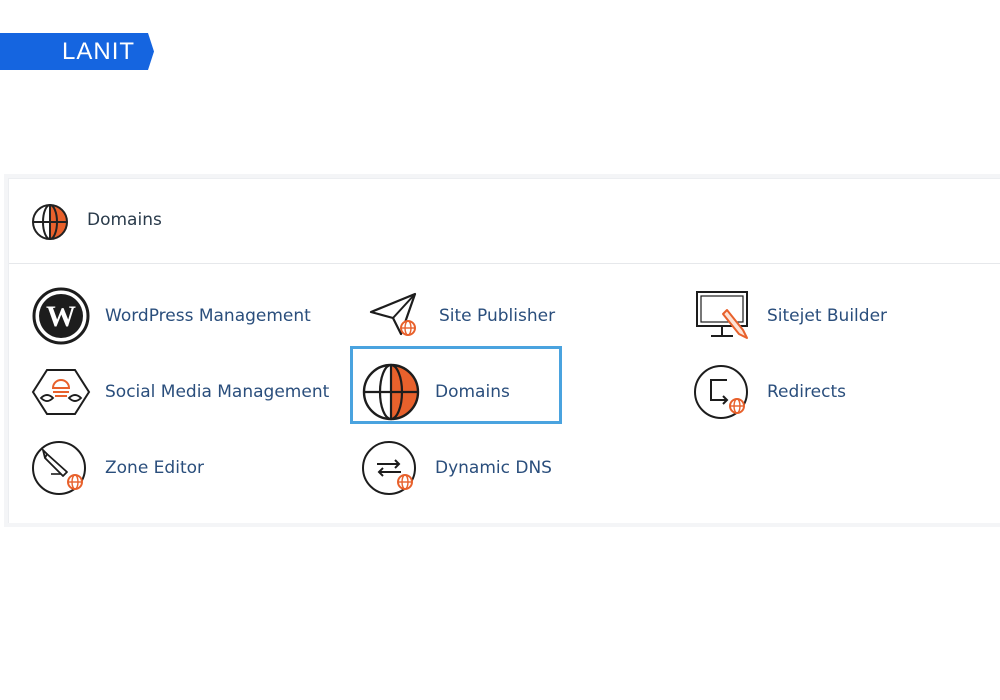 This screenshot has height=700, width=1000. I want to click on svg-text: W, so click(61, 316).